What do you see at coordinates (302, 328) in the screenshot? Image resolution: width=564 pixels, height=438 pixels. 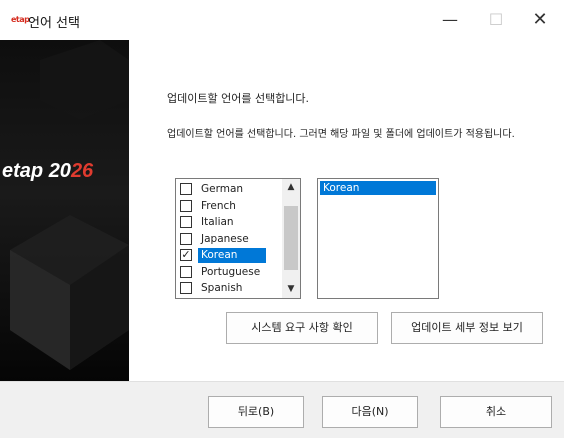 I see `check-system-requirements-button: 시스템 요구 사항 확인` at bounding box center [302, 328].